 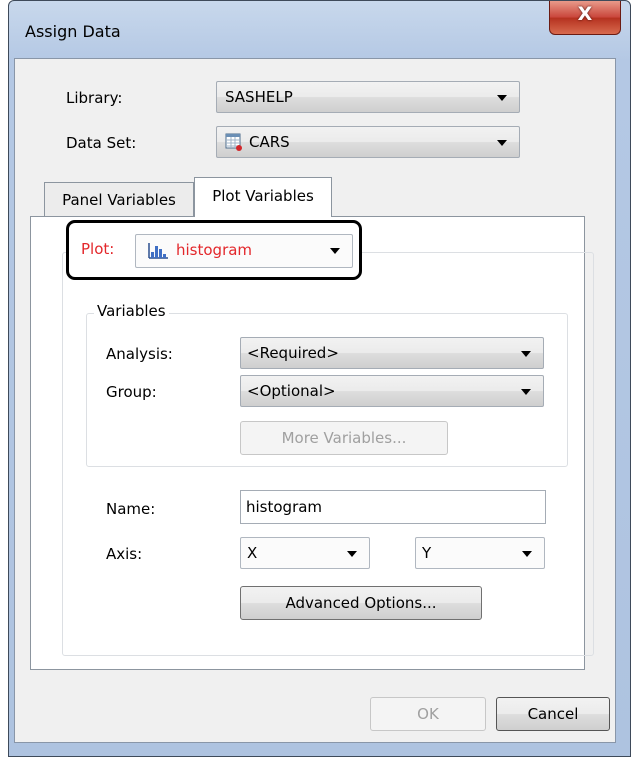 What do you see at coordinates (259, 97) in the screenshot?
I see `library-value: SASHELP` at bounding box center [259, 97].